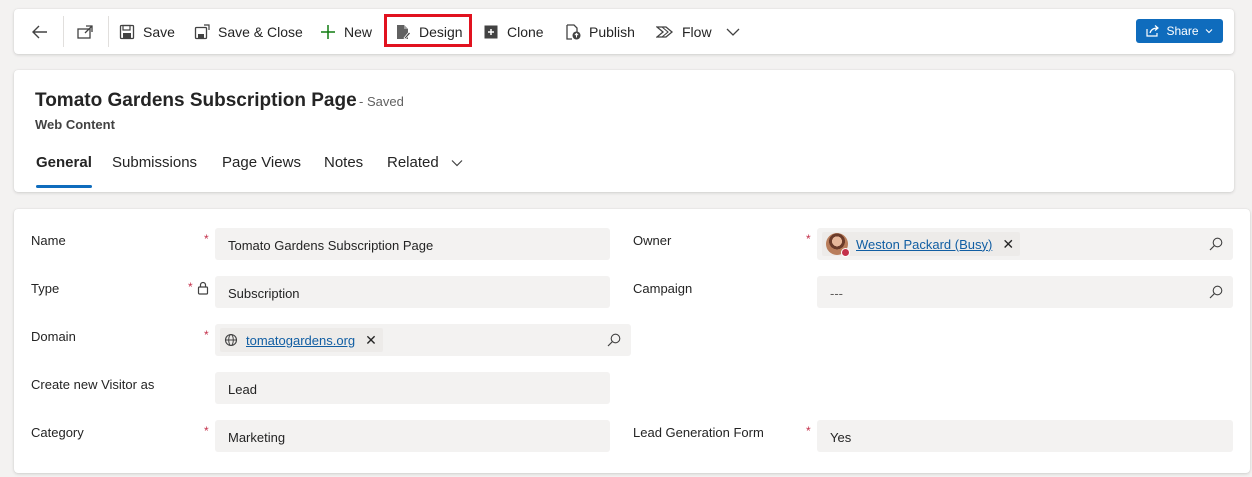 The width and height of the screenshot is (1252, 477). What do you see at coordinates (202, 31) in the screenshot?
I see `save-and-close-icon` at bounding box center [202, 31].